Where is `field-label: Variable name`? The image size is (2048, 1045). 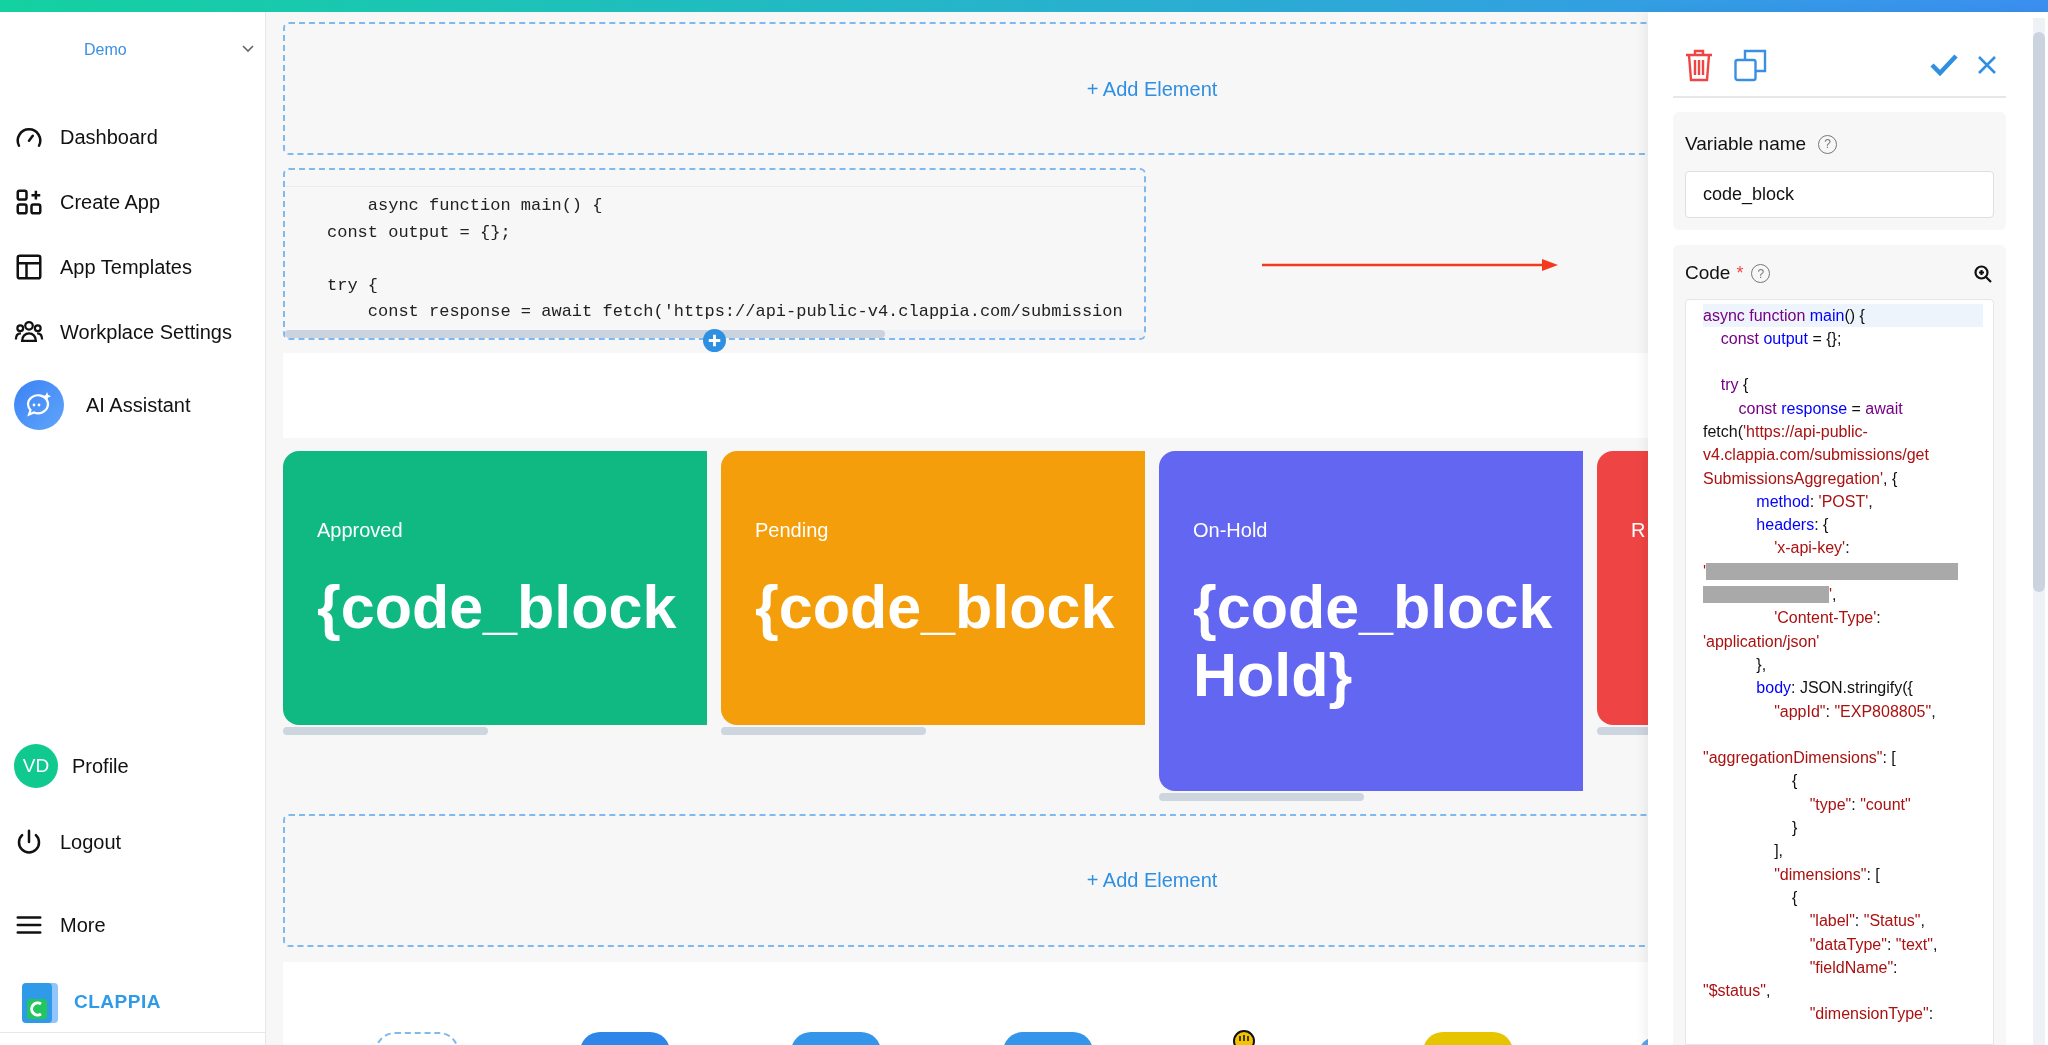
field-label: Variable name is located at coordinates (1746, 144).